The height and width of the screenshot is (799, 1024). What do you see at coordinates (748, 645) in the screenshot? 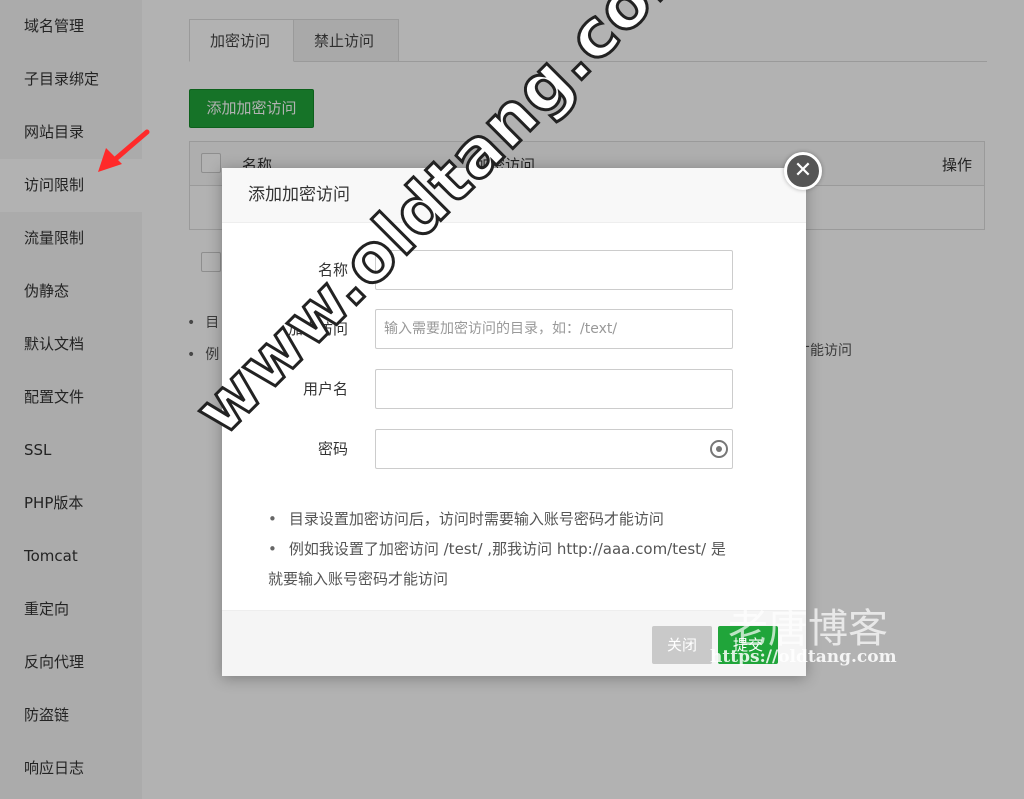
I see `submit-button: 提交` at bounding box center [748, 645].